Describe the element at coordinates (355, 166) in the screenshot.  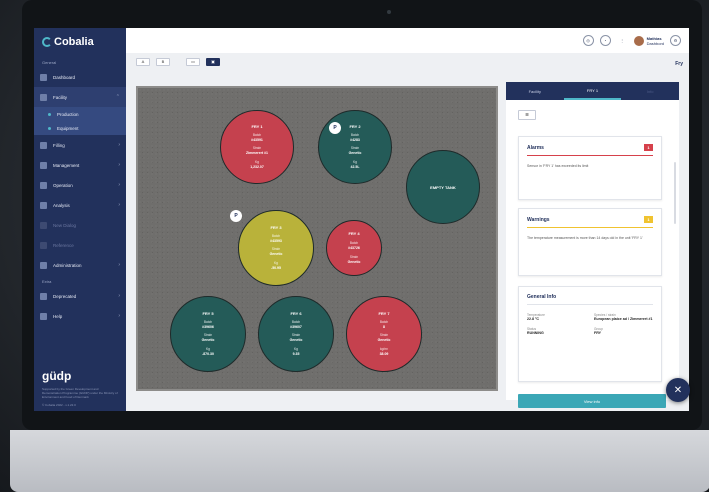
I see `tank-value: 42.5L` at that location.